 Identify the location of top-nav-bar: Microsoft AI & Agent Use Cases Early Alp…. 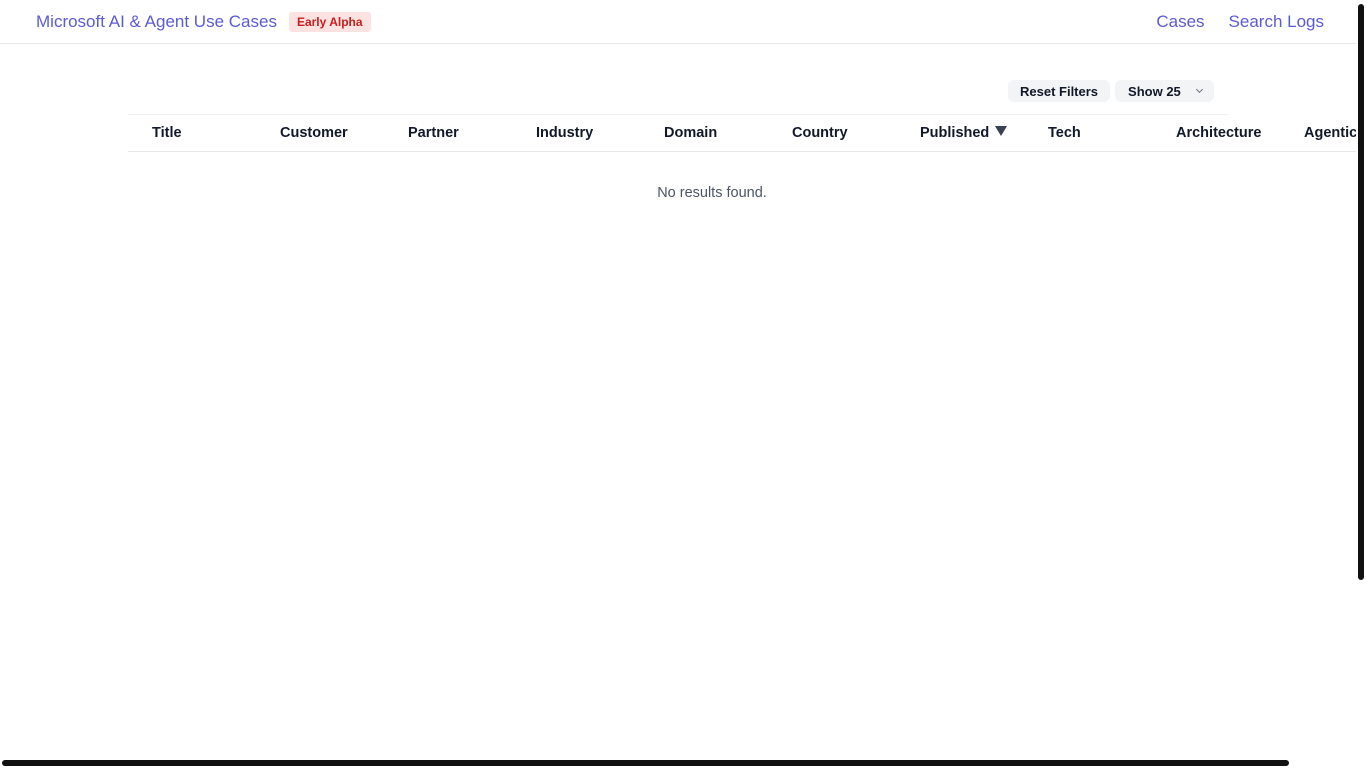
(678, 22).